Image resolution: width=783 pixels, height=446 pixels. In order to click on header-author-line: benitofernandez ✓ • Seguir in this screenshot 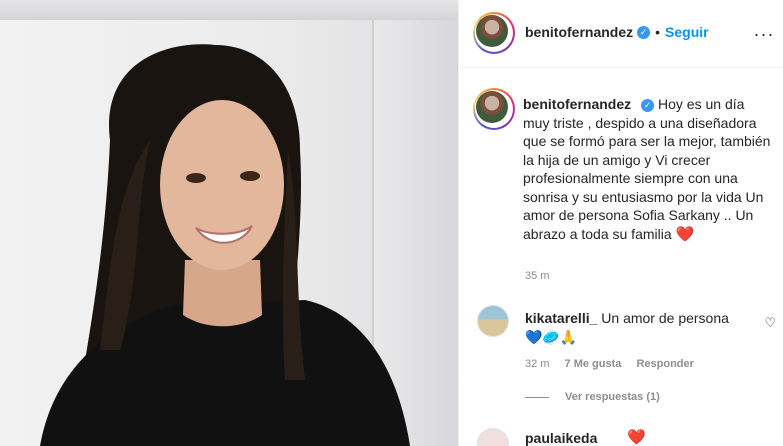, I will do `click(617, 33)`.